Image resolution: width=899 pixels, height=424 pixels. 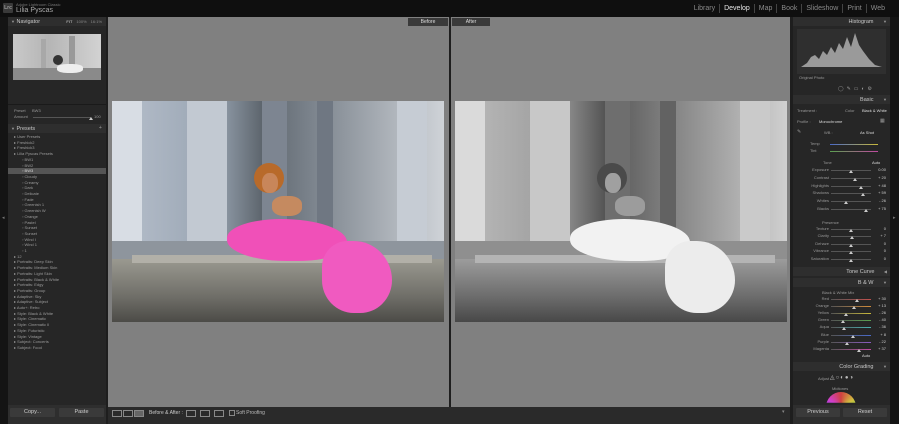 What do you see at coordinates (139, 413) in the screenshot?
I see `before-after-view-icon` at bounding box center [139, 413].